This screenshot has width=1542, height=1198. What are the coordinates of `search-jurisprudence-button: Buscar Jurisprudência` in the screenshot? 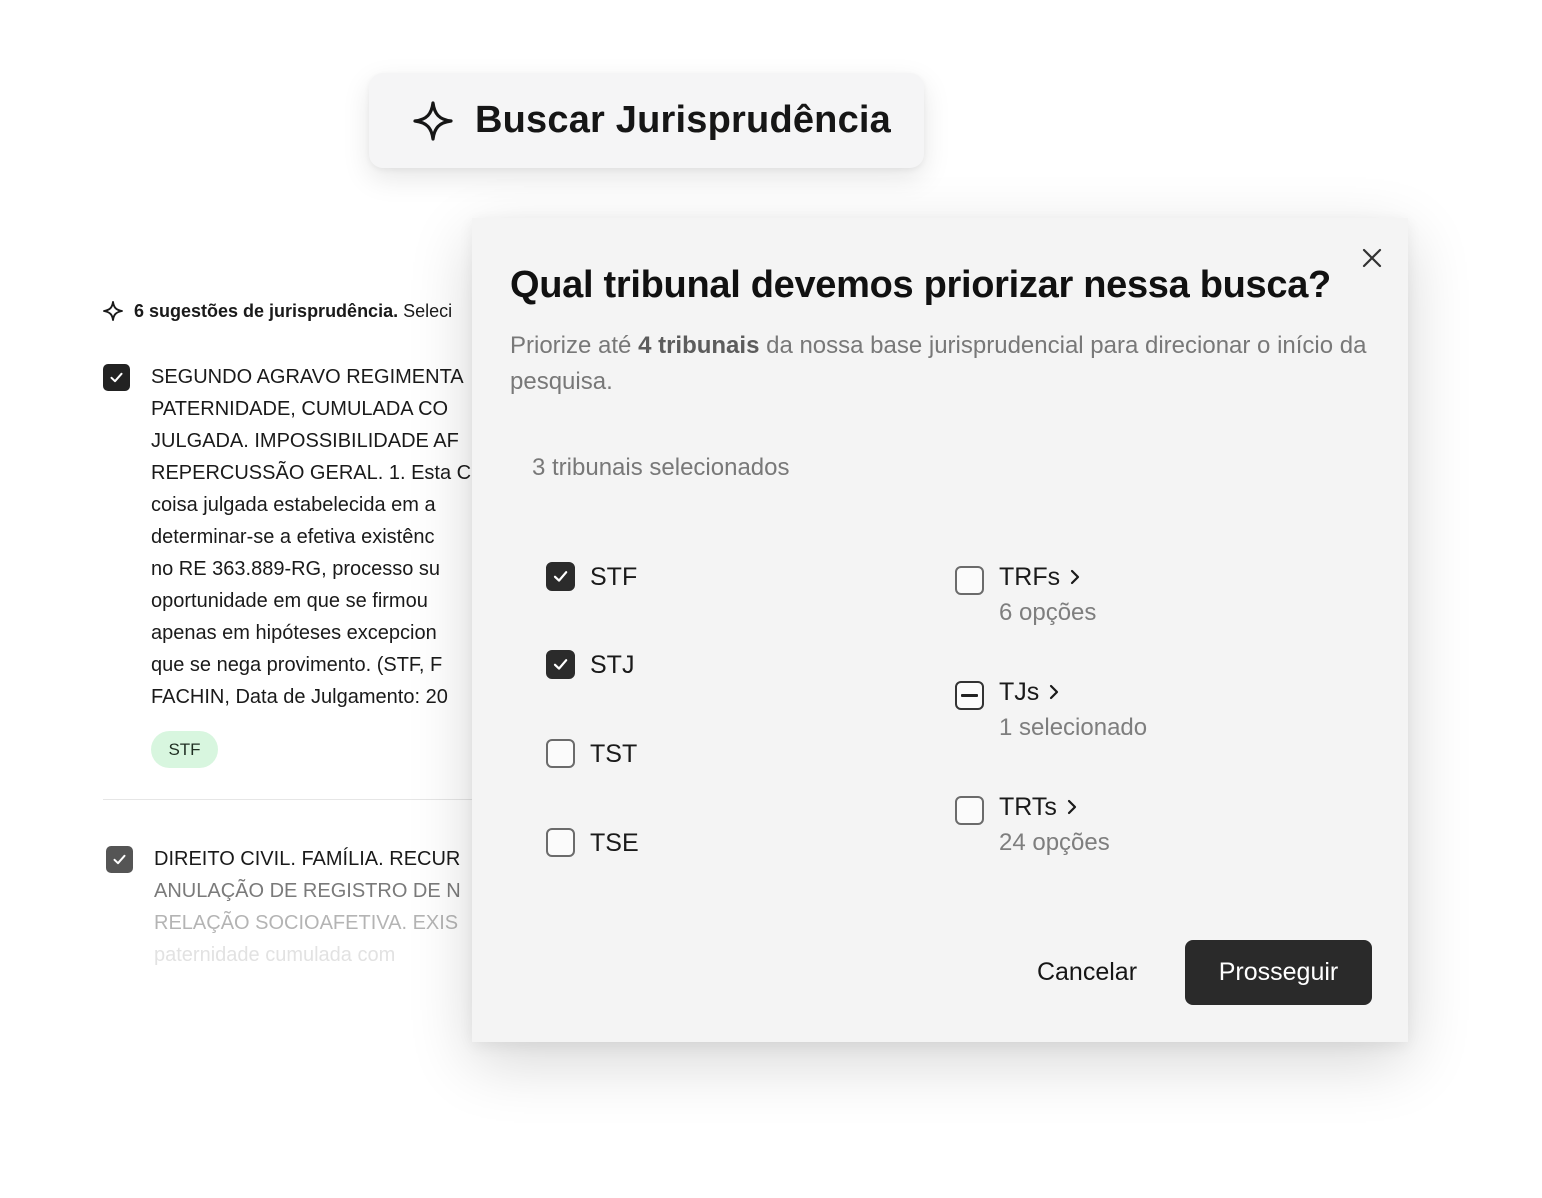 It's located at (646, 120).